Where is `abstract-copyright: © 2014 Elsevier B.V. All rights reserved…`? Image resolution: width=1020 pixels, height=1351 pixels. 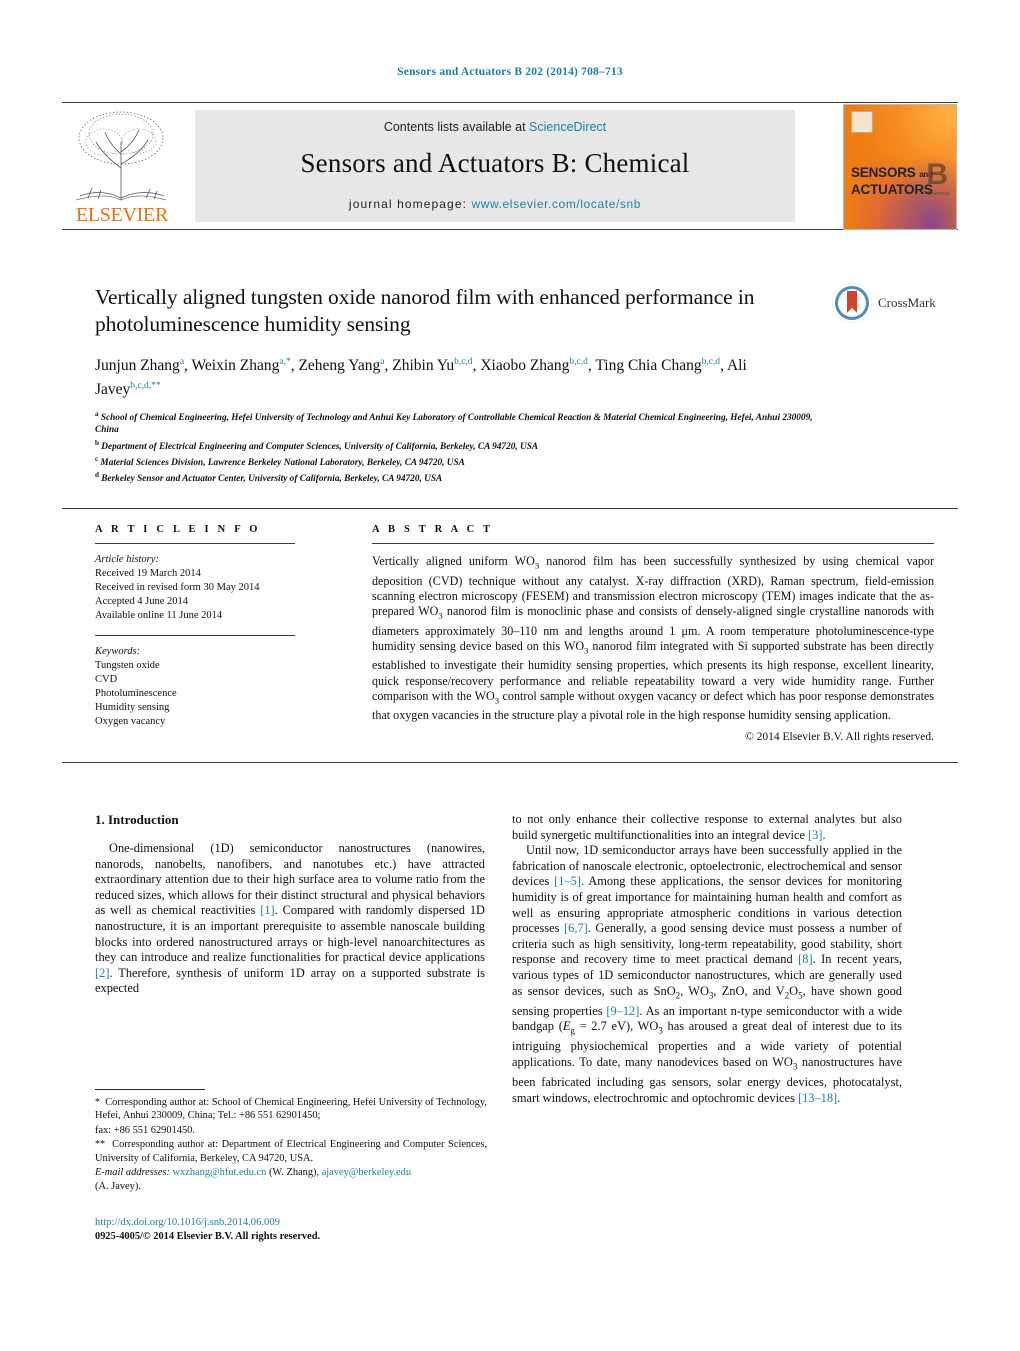 abstract-copyright: © 2014 Elsevier B.V. All rights reserved… is located at coordinates (839, 736).